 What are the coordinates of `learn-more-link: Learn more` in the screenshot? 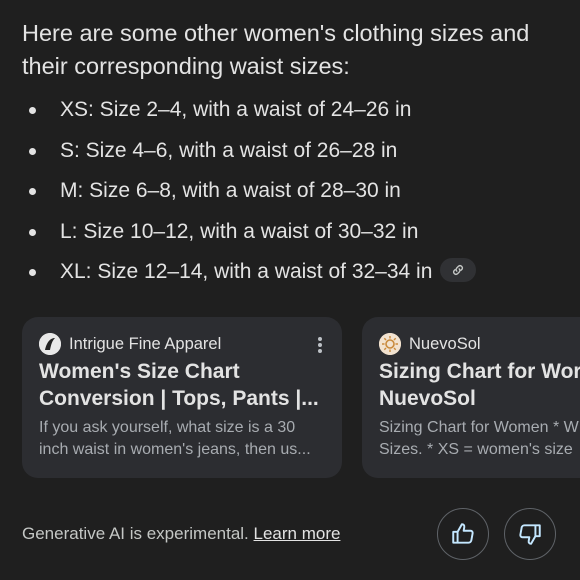 It's located at (297, 533).